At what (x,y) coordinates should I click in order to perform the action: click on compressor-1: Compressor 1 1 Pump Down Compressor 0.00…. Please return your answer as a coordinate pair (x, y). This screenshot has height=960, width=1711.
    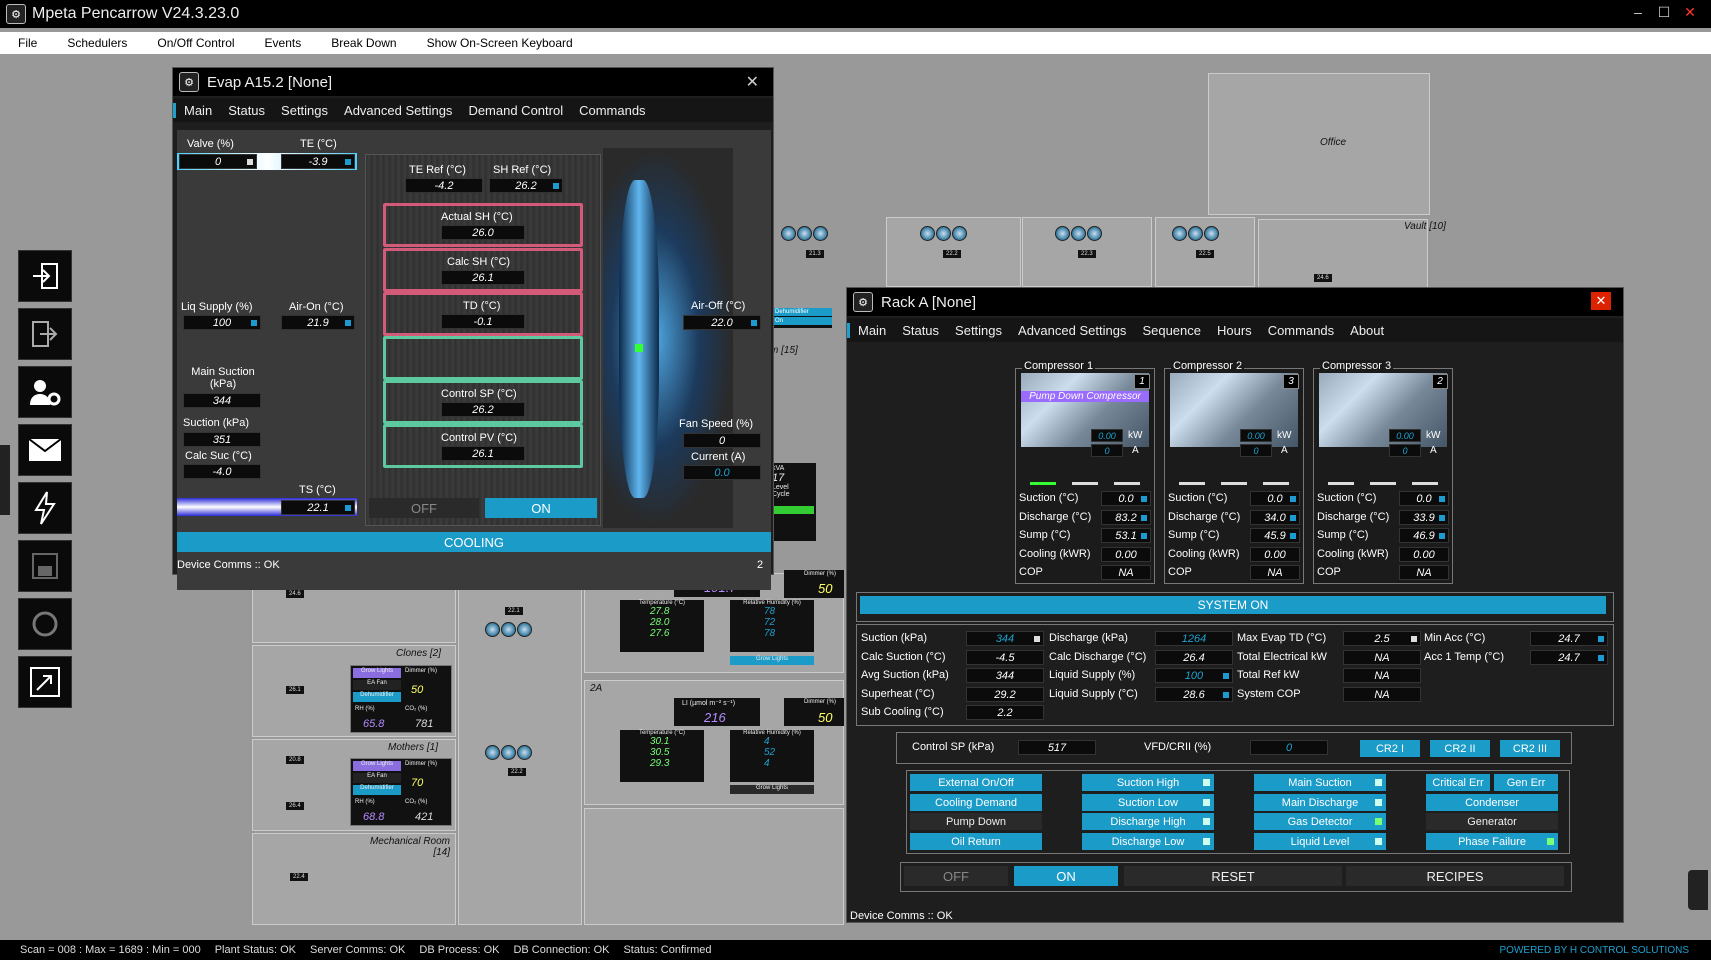
    Looking at the image, I should click on (1085, 472).